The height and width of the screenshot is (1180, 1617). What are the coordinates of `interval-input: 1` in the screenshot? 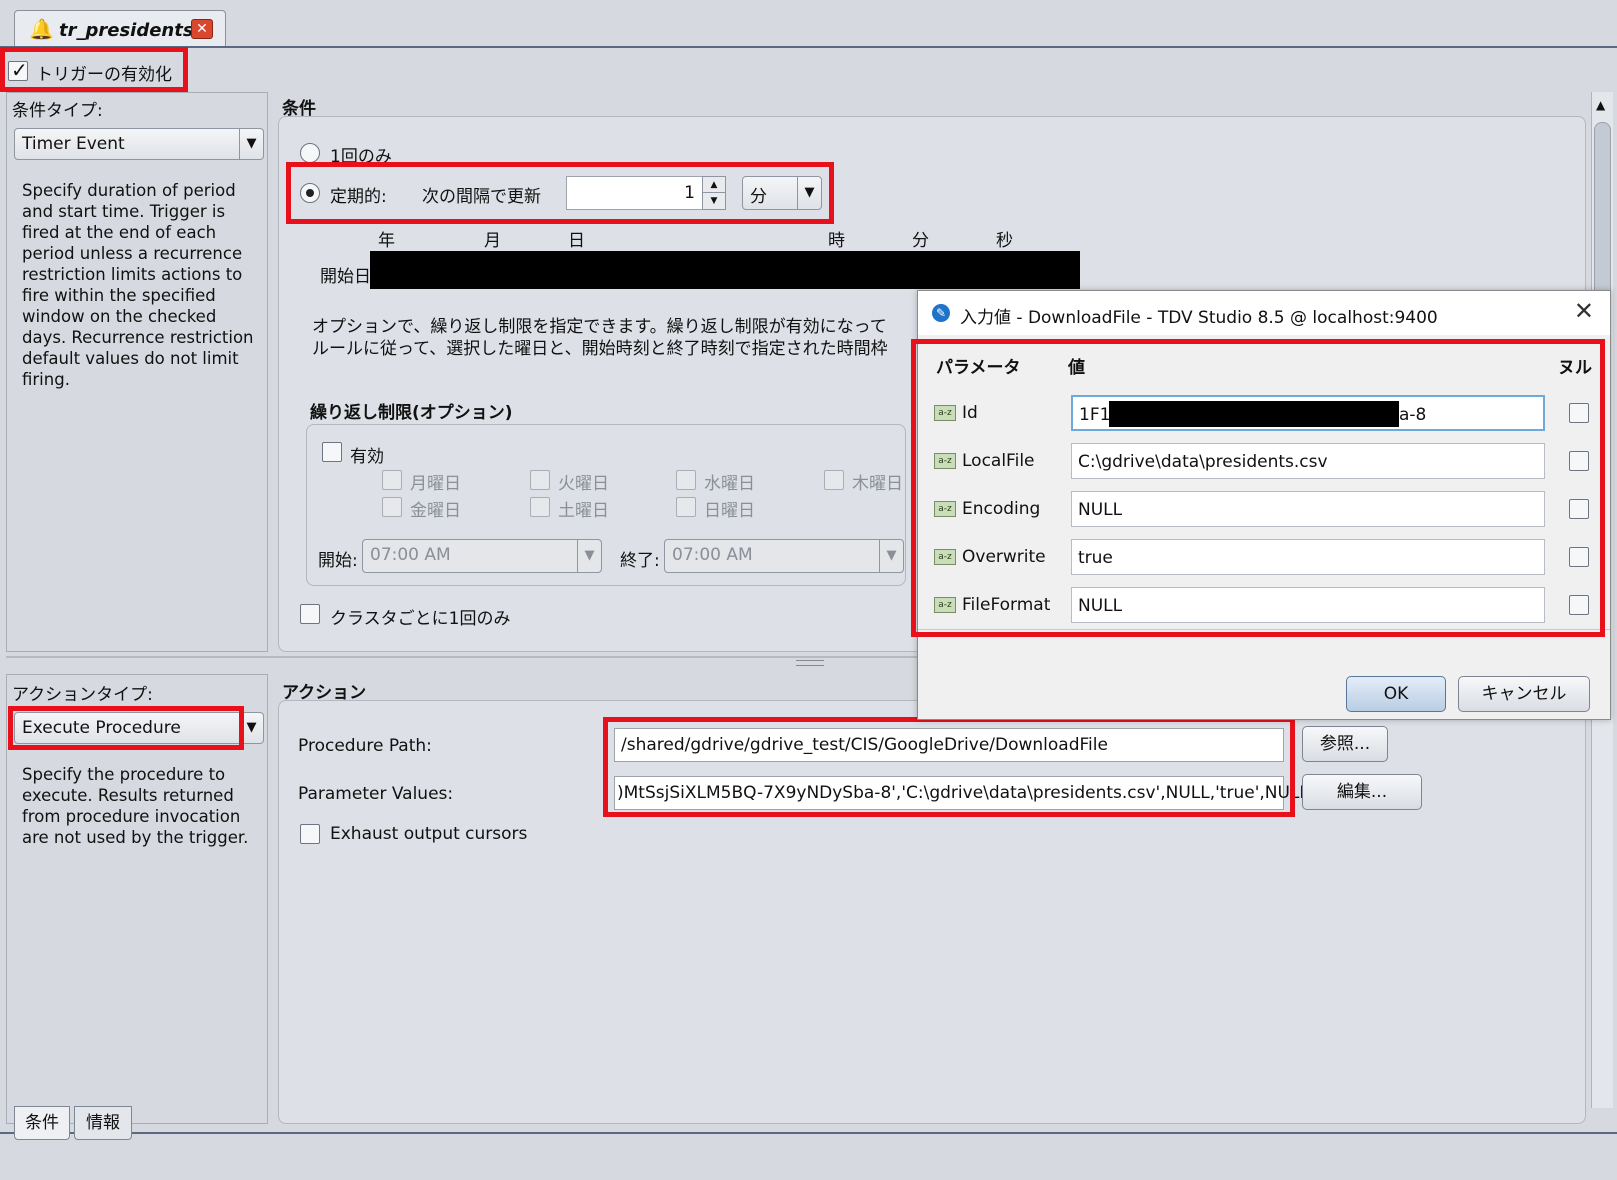 It's located at (635, 193).